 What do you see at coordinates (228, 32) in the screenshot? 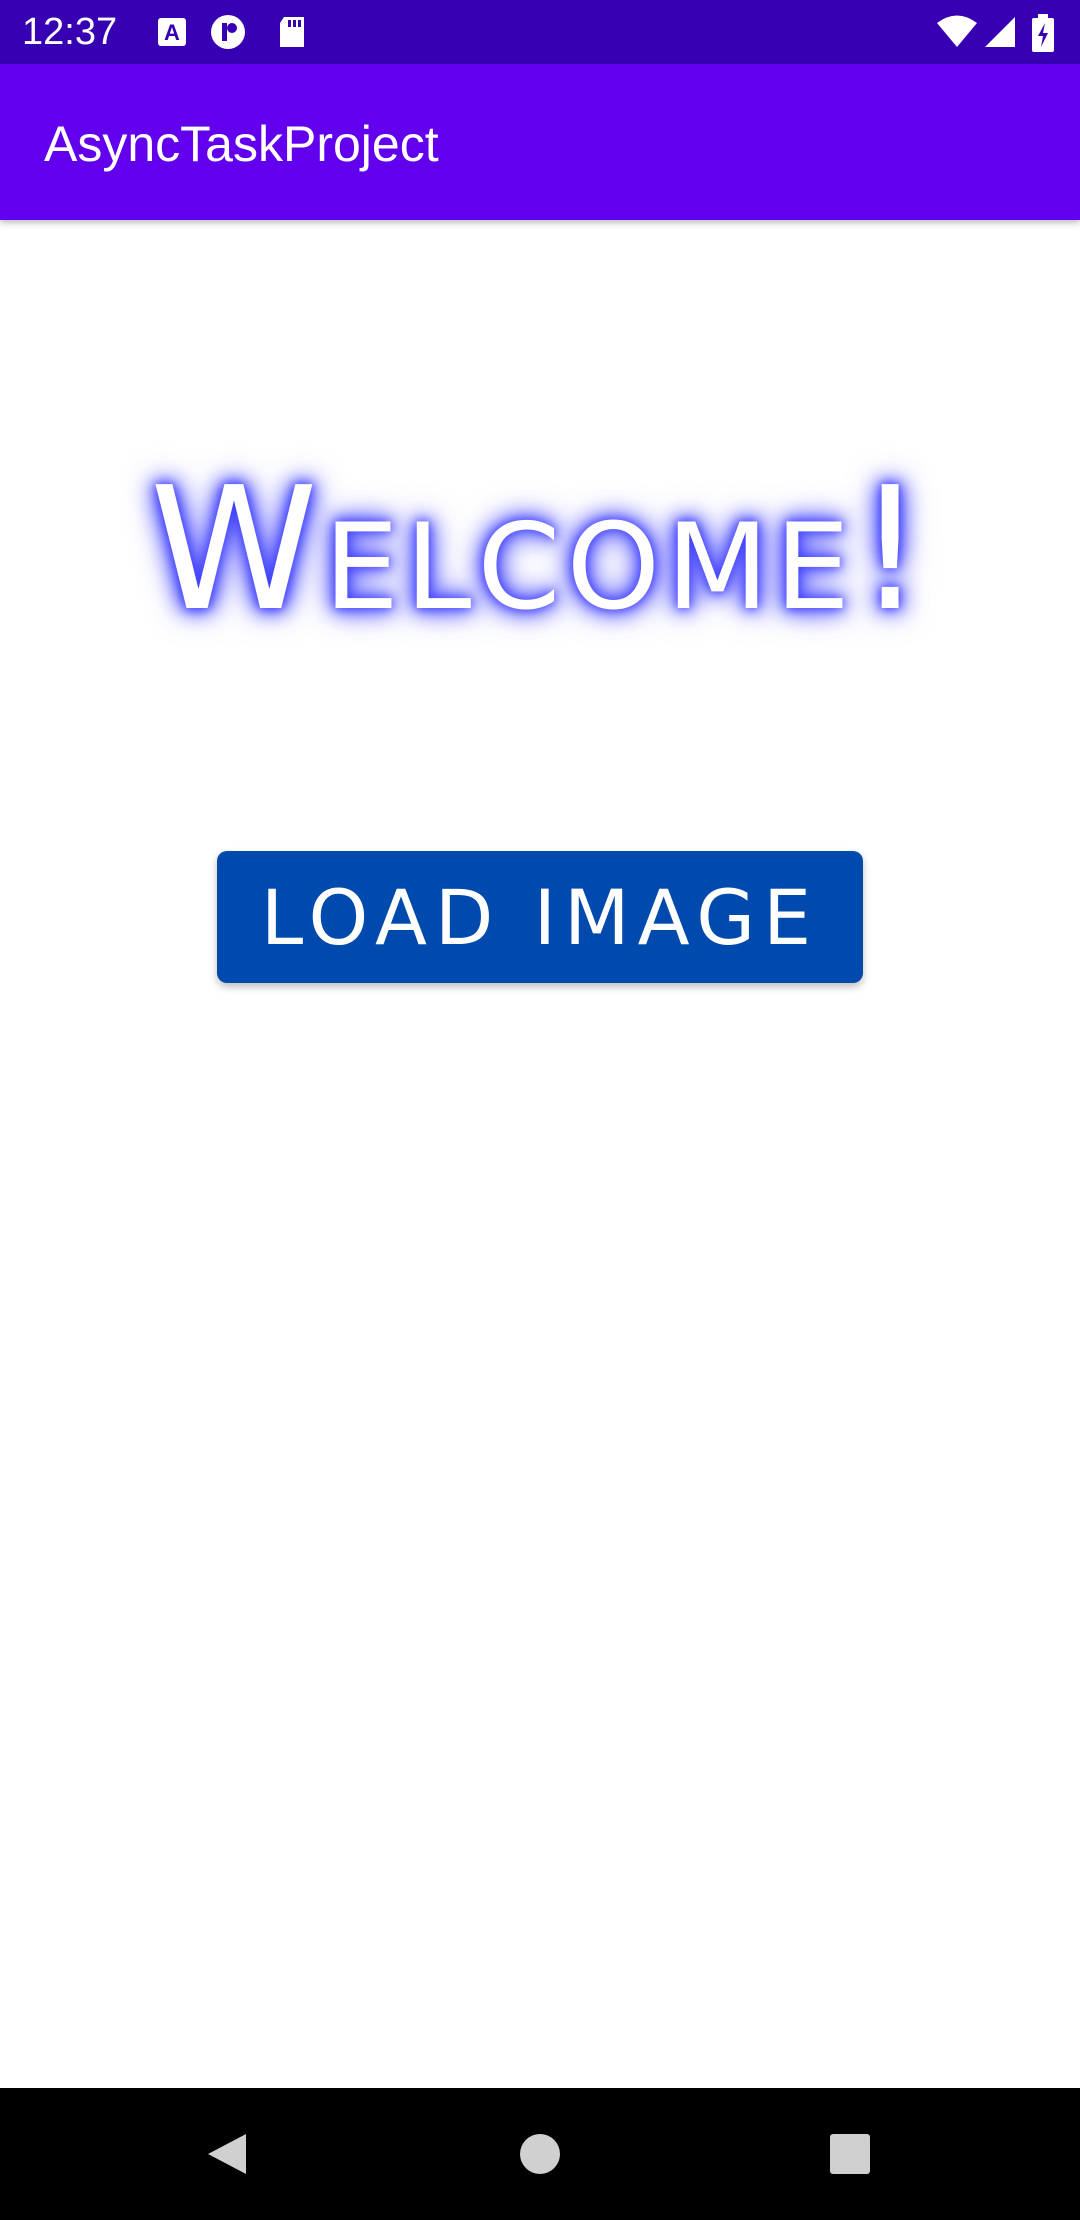
I see `app-circle-icon` at bounding box center [228, 32].